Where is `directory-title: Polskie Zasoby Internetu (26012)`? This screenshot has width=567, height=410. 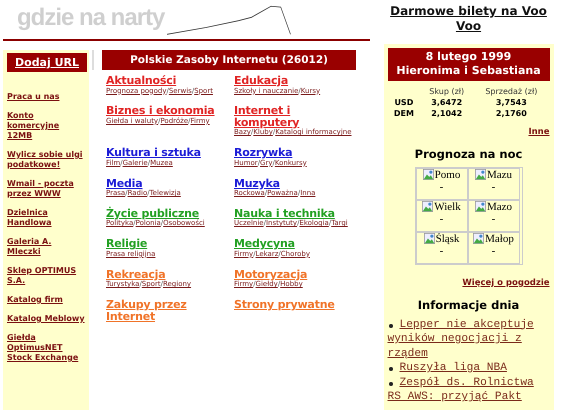 directory-title: Polskie Zasoby Internetu (26012) is located at coordinates (229, 60).